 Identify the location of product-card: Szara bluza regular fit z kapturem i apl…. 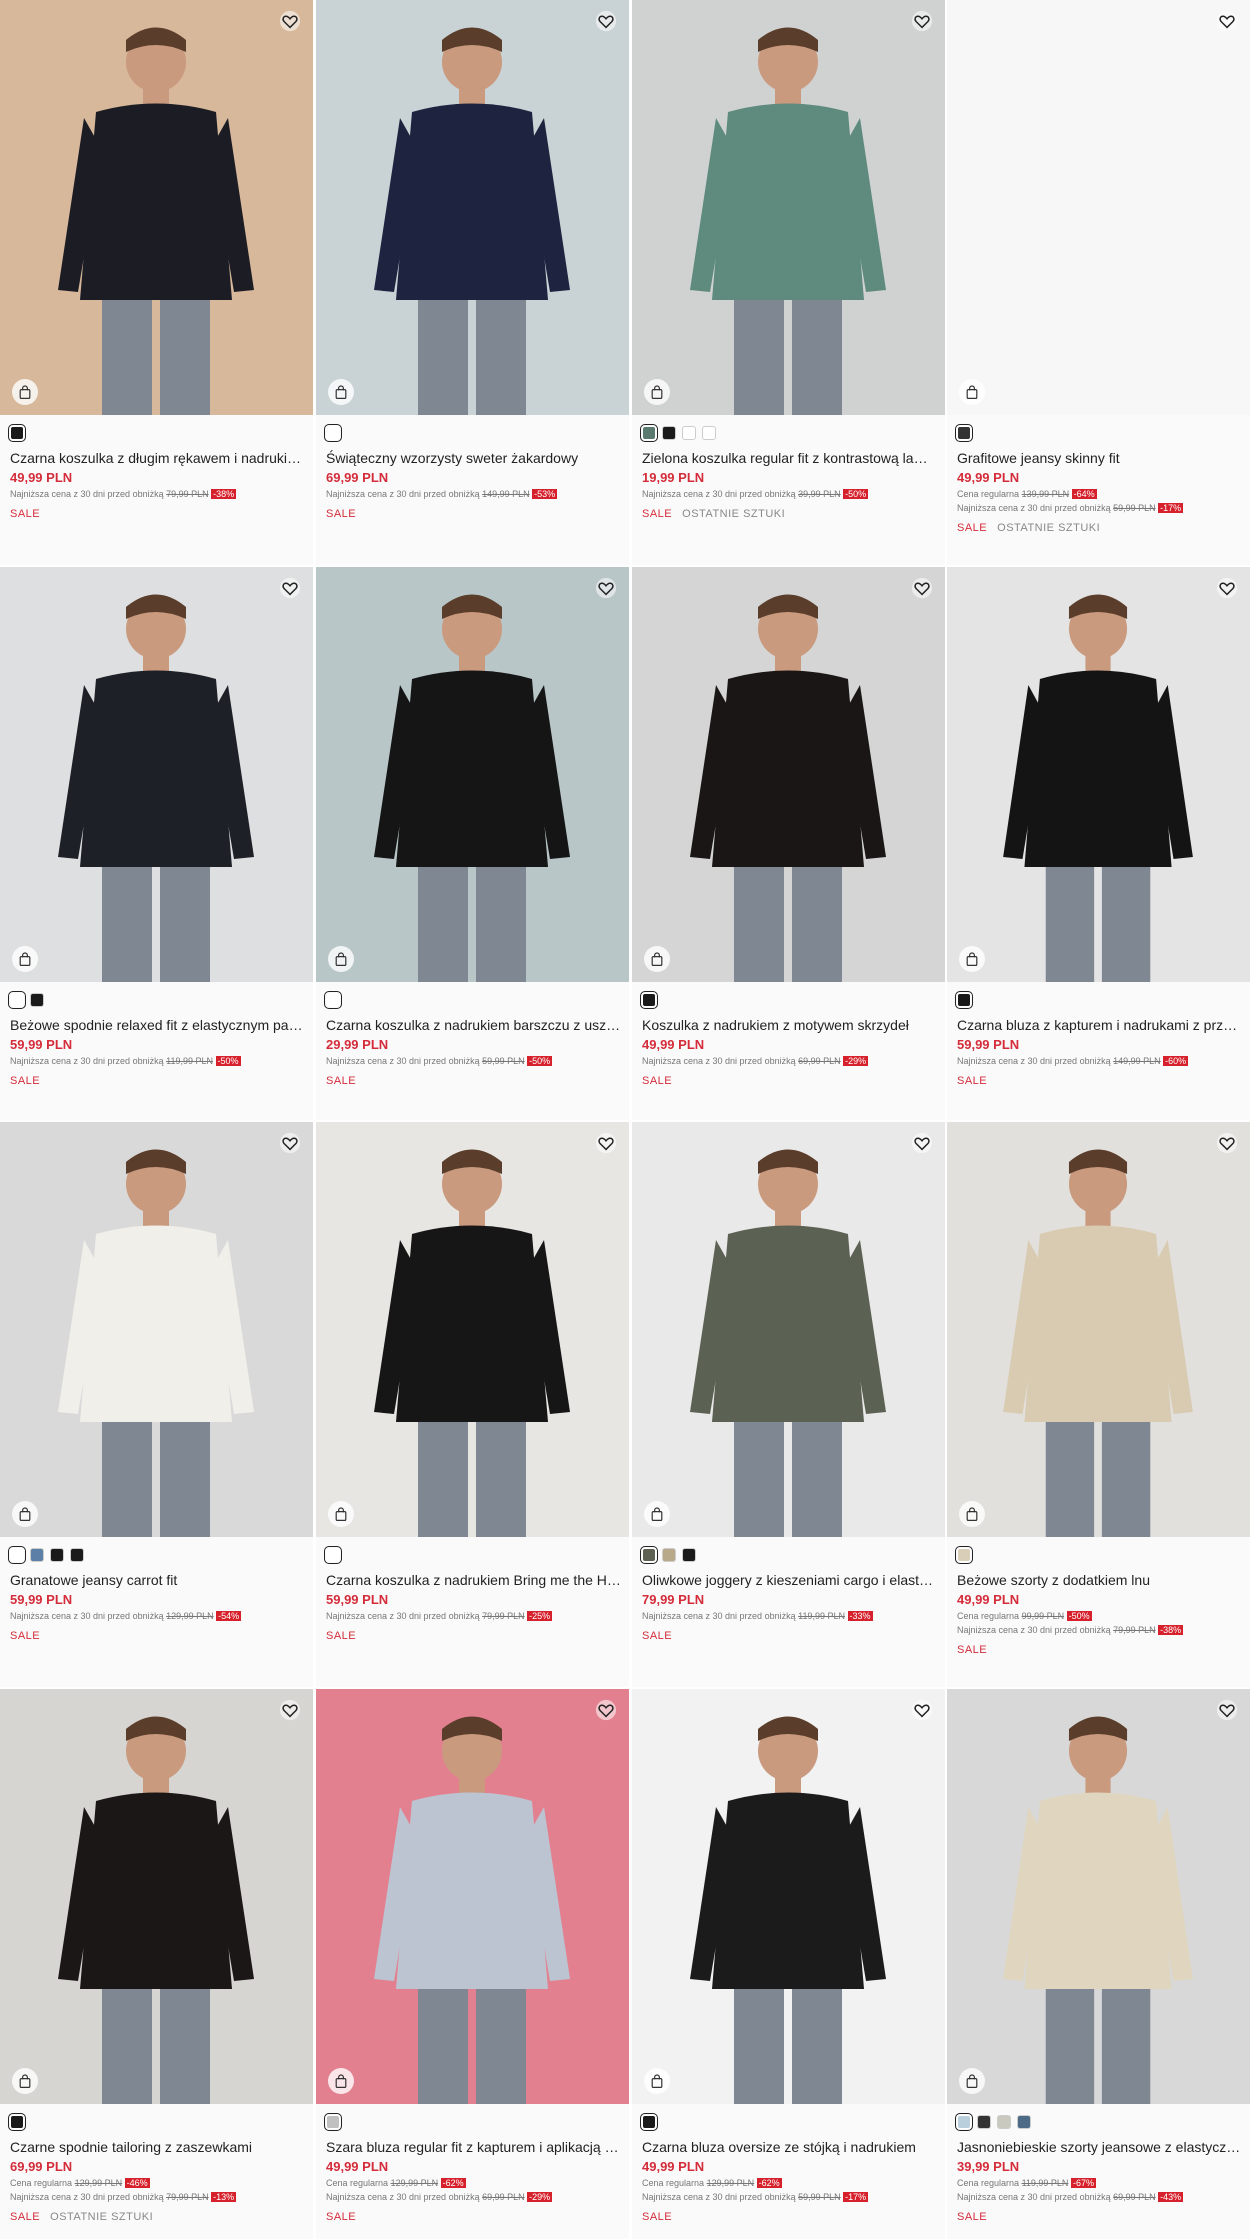
(472, 1964).